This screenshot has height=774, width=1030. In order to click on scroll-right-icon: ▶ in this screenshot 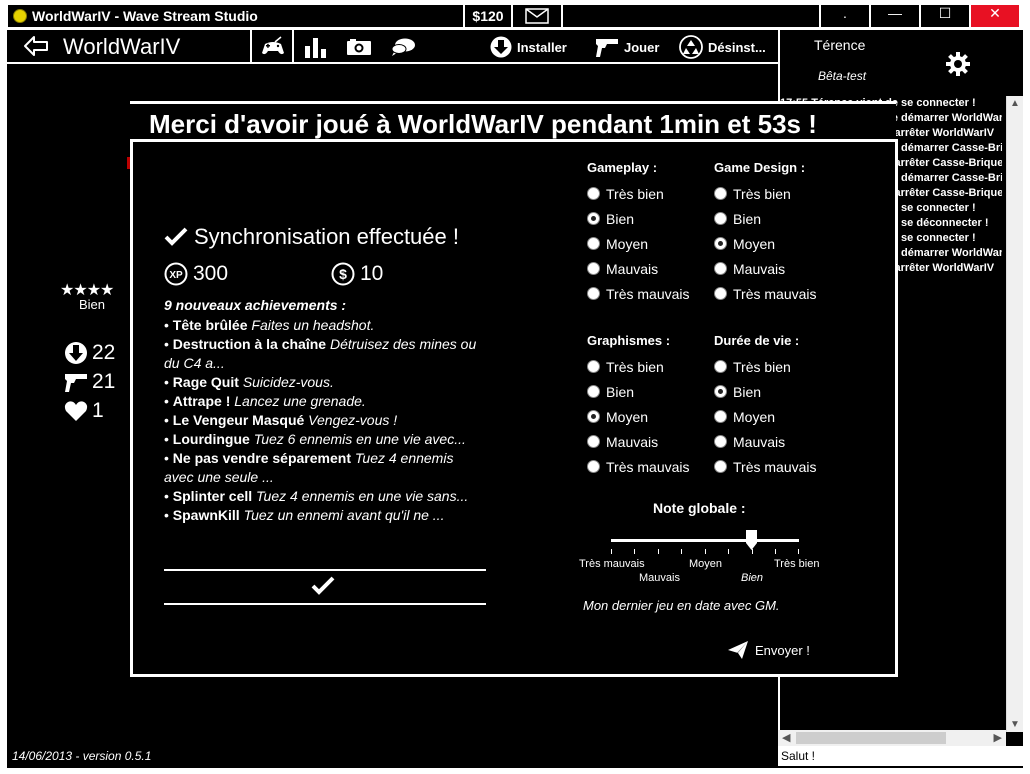, I will do `click(998, 737)`.